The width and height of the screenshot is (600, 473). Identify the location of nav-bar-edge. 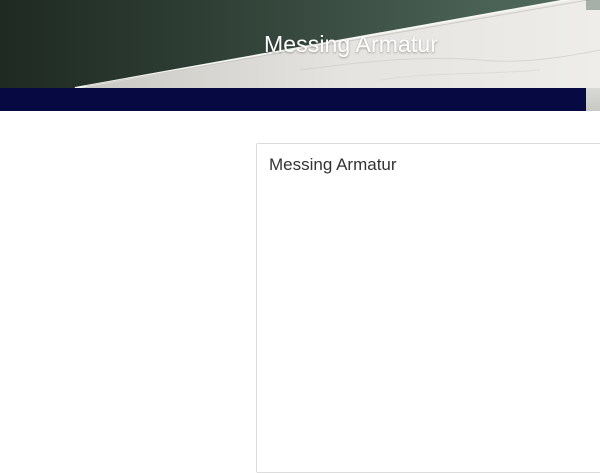
(593, 99).